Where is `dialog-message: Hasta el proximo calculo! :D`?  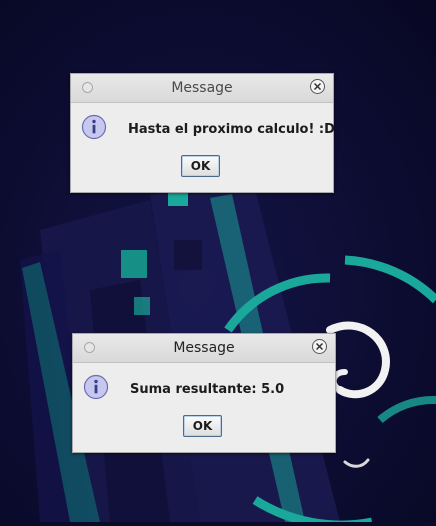 dialog-message: Hasta el proximo calculo! :D is located at coordinates (231, 129).